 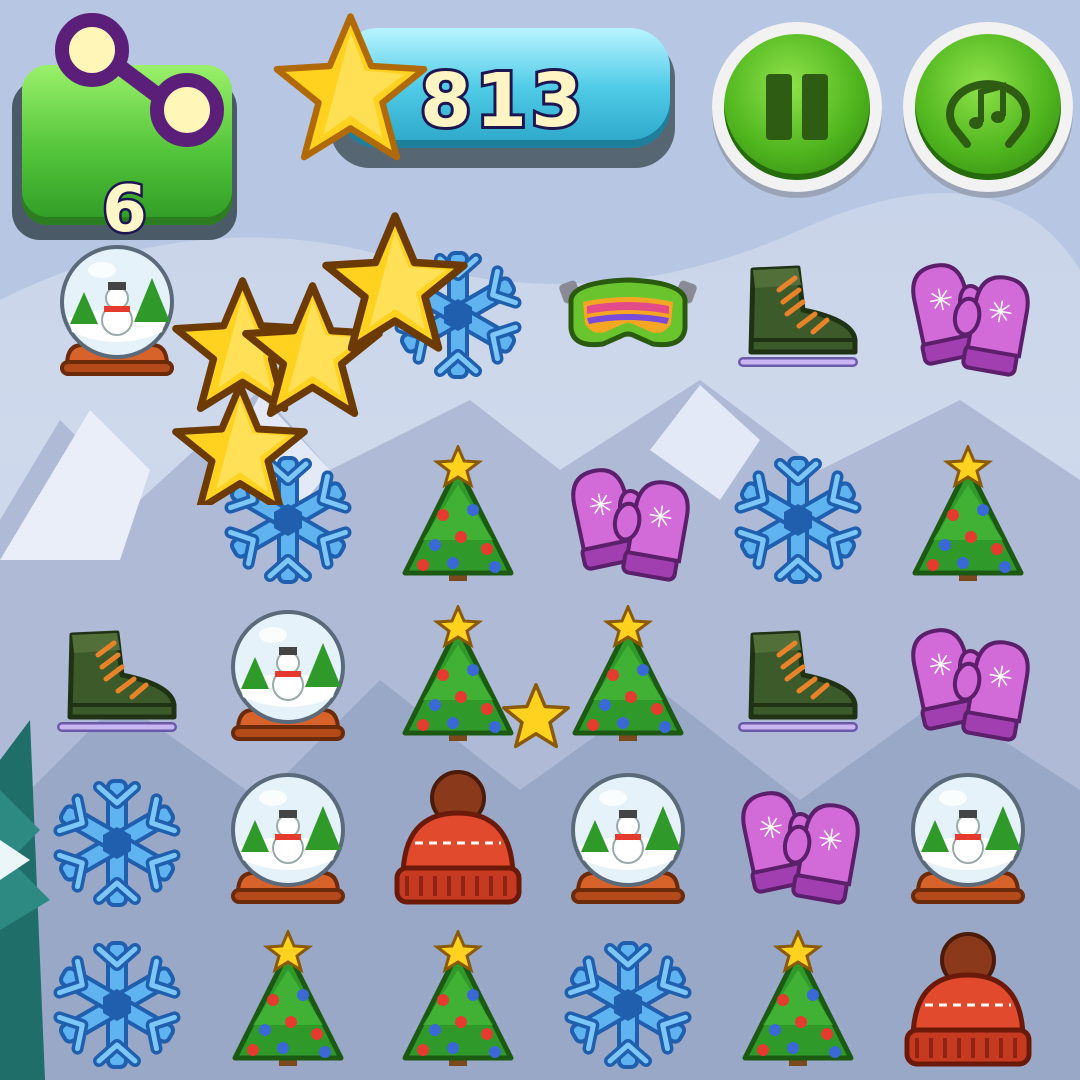 I want to click on ski-goggles-tile, so click(x=628, y=315).